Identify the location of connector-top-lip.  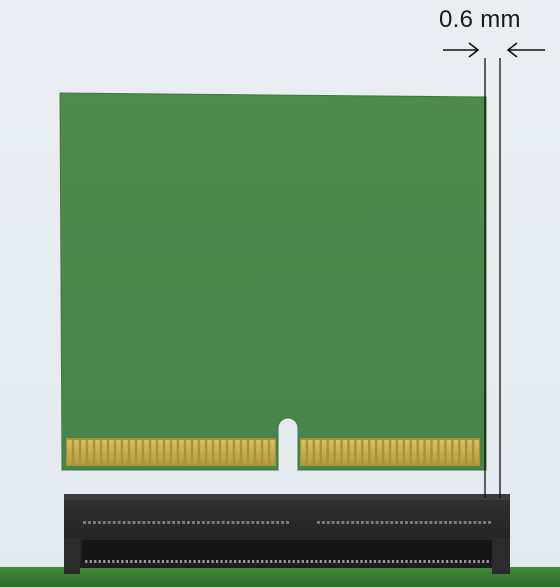
(287, 497).